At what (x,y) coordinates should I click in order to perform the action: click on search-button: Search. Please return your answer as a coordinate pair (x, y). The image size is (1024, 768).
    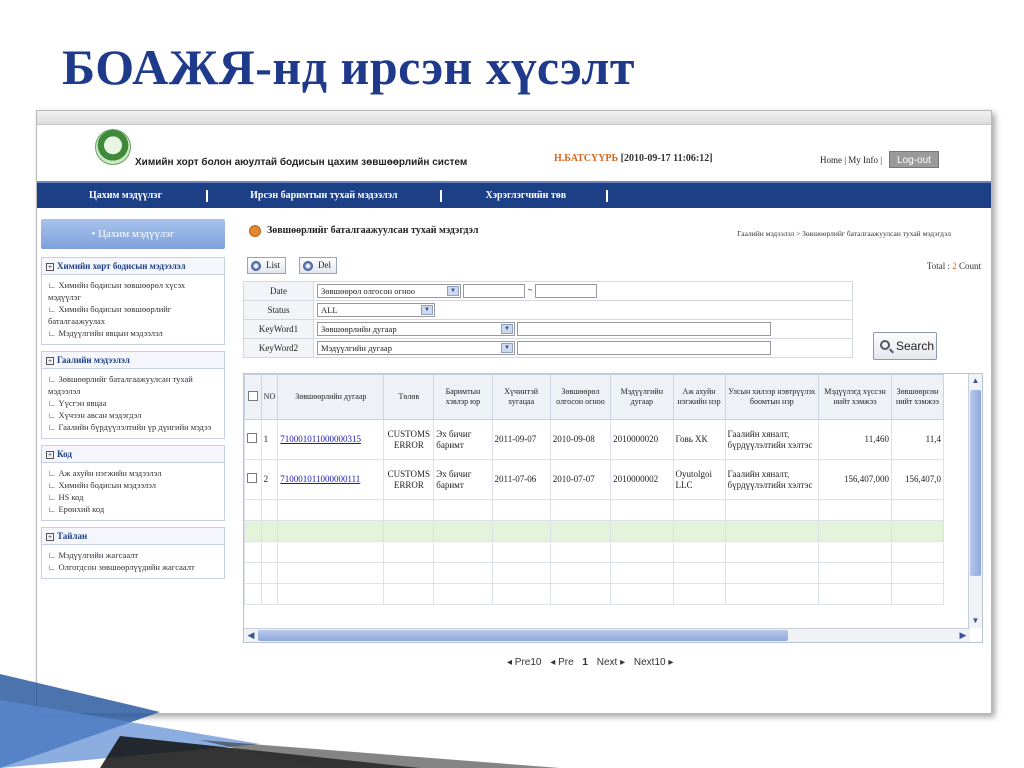
    Looking at the image, I should click on (905, 346).